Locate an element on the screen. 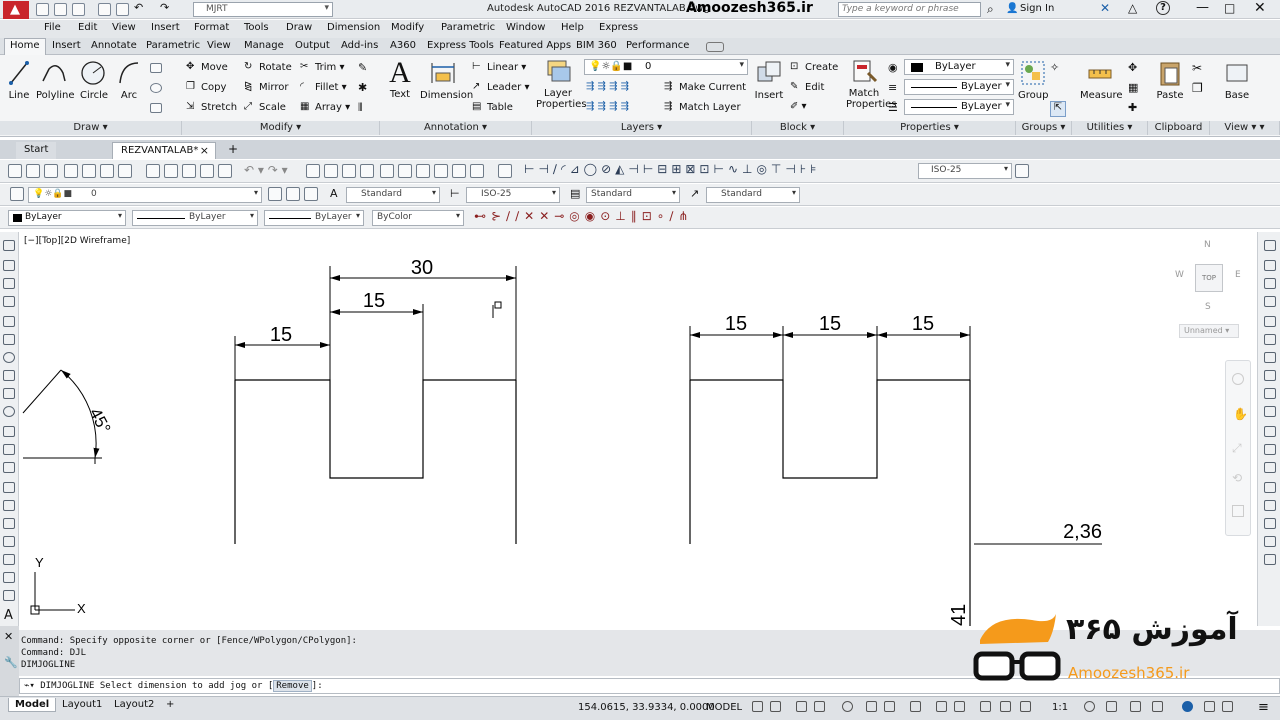 Image resolution: width=1280 pixels, height=720 pixels. copy-tool-icon is located at coordinates (1270, 265).